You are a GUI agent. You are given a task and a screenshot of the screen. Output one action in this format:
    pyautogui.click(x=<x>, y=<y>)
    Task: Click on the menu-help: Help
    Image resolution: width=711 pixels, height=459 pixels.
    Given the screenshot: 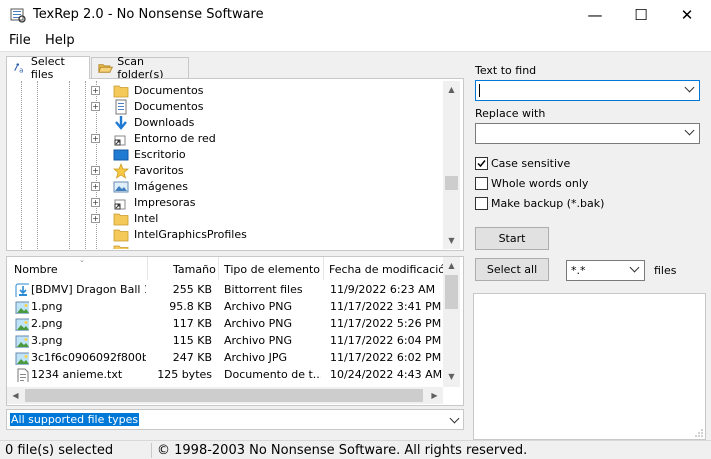 What is the action you would take?
    pyautogui.click(x=60, y=40)
    